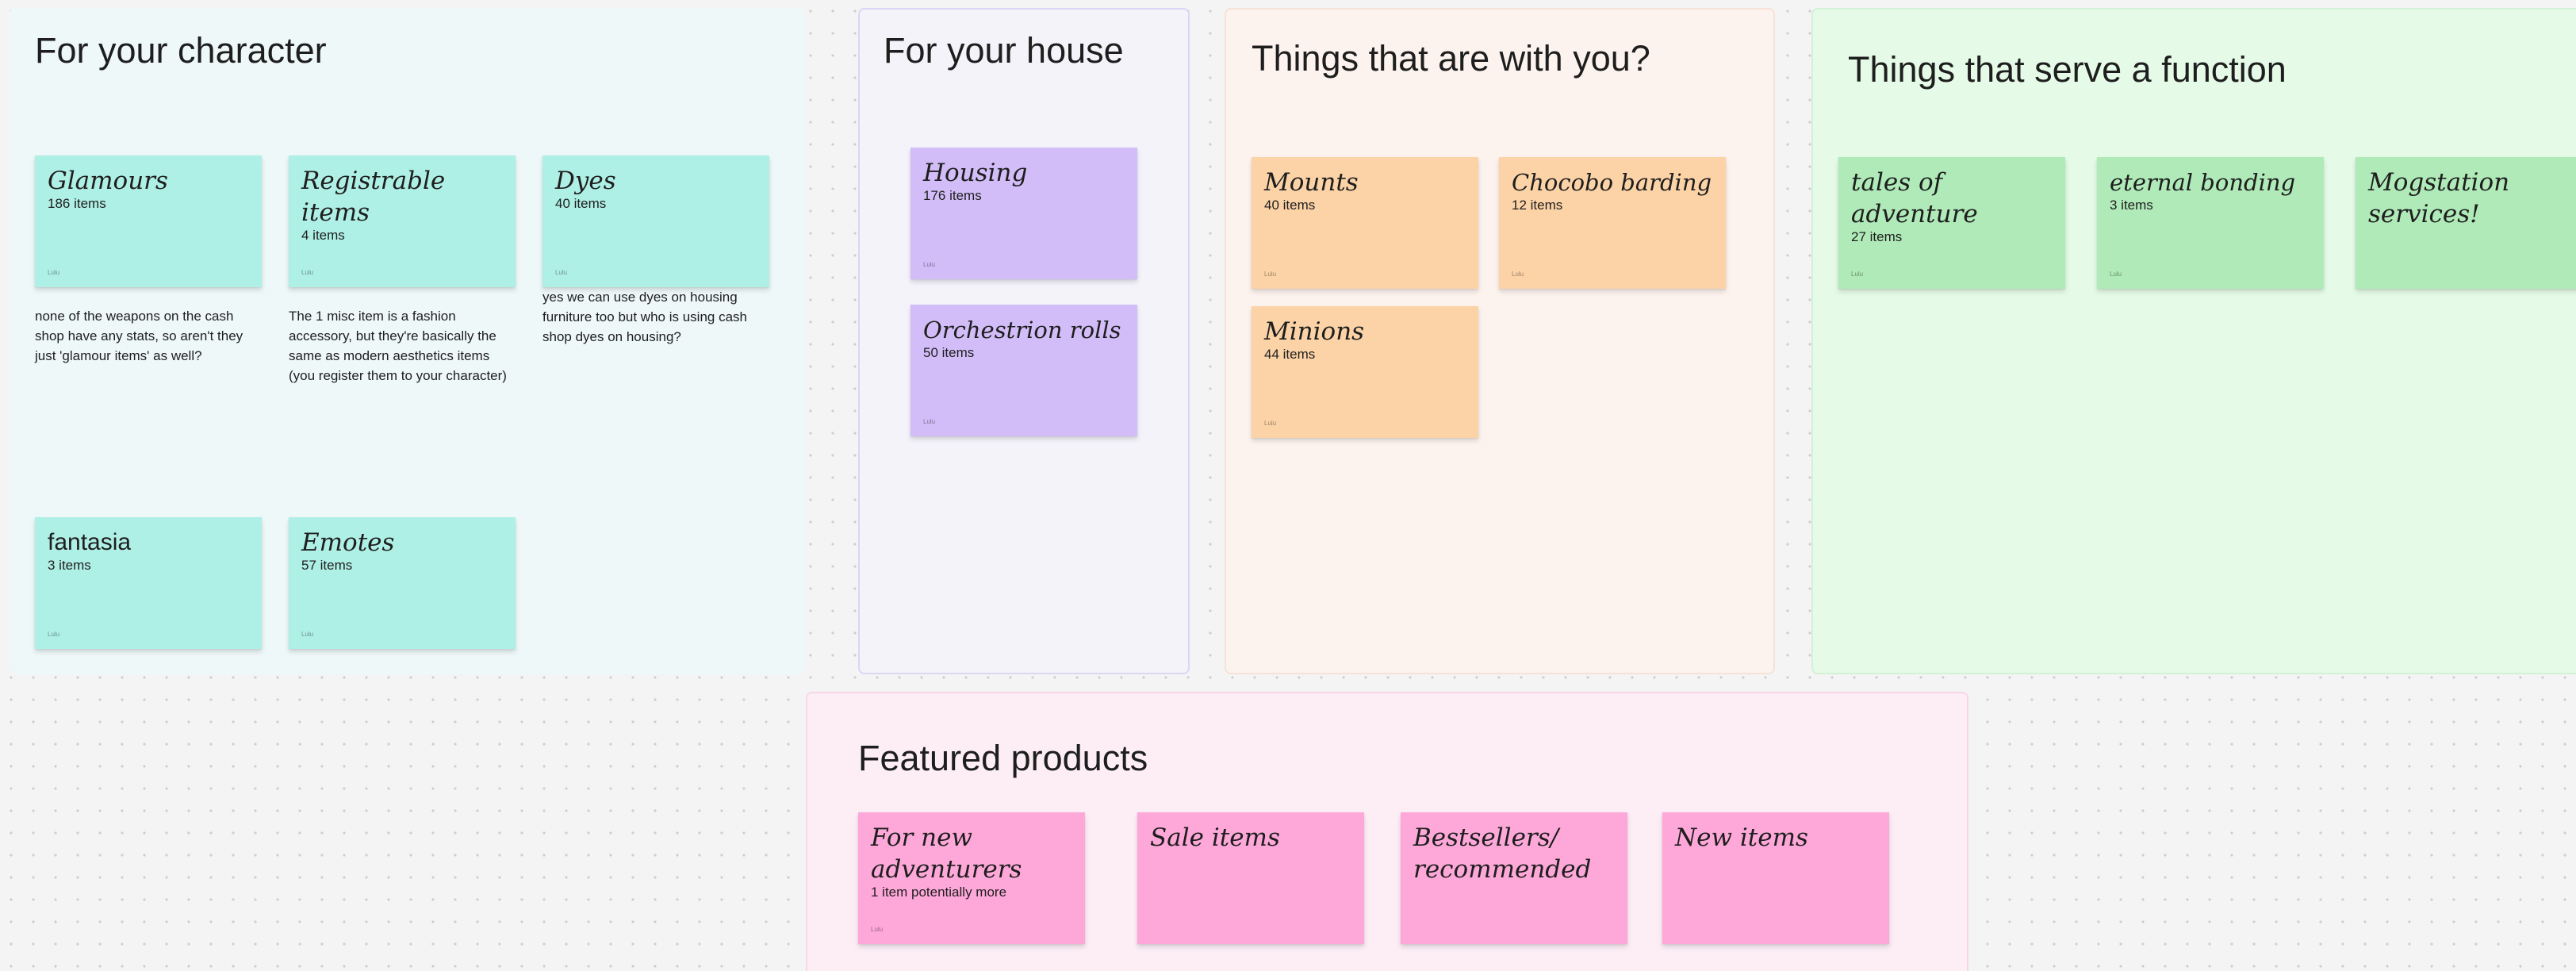 The width and height of the screenshot is (2576, 971). Describe the element at coordinates (327, 565) in the screenshot. I see `sticky-count: 57 items` at that location.